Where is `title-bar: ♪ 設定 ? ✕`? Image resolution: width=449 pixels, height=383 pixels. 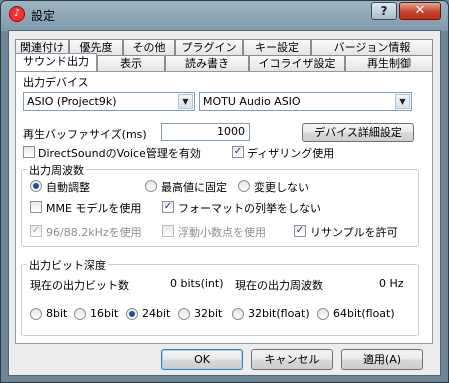
title-bar: ♪ 設定 ? ✕ is located at coordinates (224, 15).